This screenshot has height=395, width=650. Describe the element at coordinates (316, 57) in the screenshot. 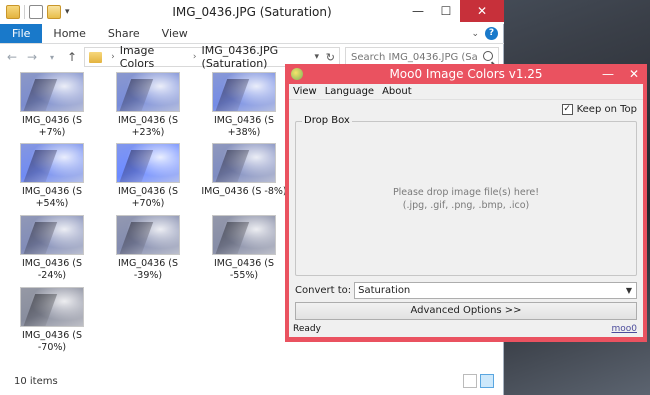

I see `address-dropdown-icon: ▾` at that location.